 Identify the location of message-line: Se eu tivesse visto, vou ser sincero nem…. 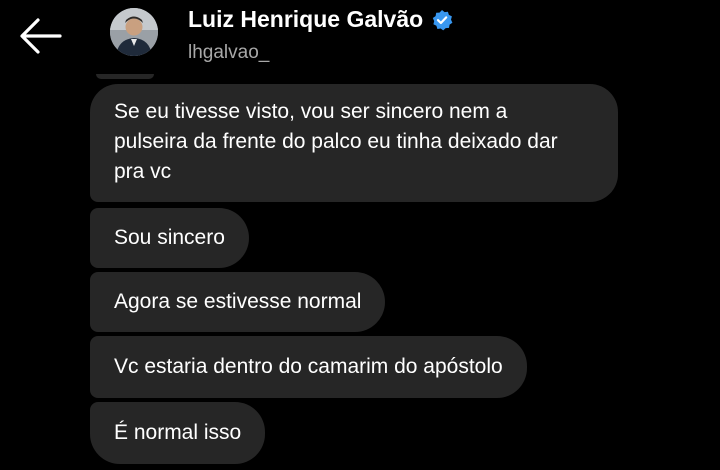
(311, 111).